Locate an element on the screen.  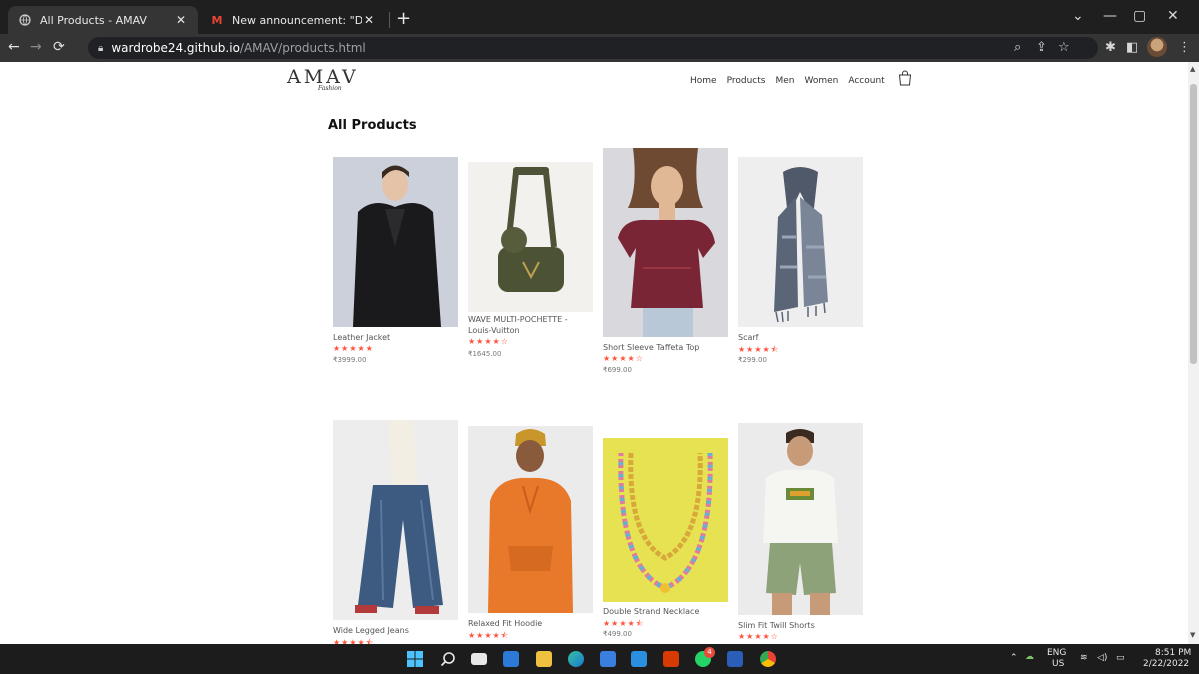
extensions-puzzle-icon: ✱ is located at coordinates (1110, 47).